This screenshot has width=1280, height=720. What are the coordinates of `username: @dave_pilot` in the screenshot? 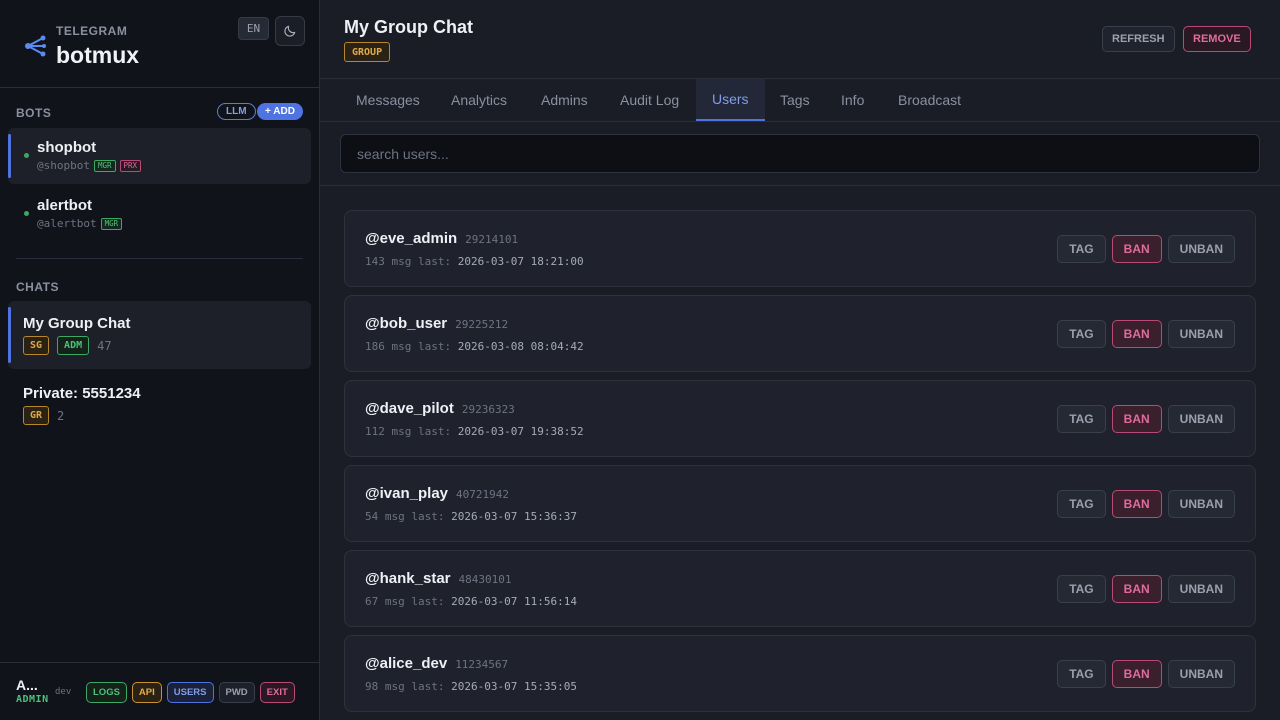 It's located at (409, 408).